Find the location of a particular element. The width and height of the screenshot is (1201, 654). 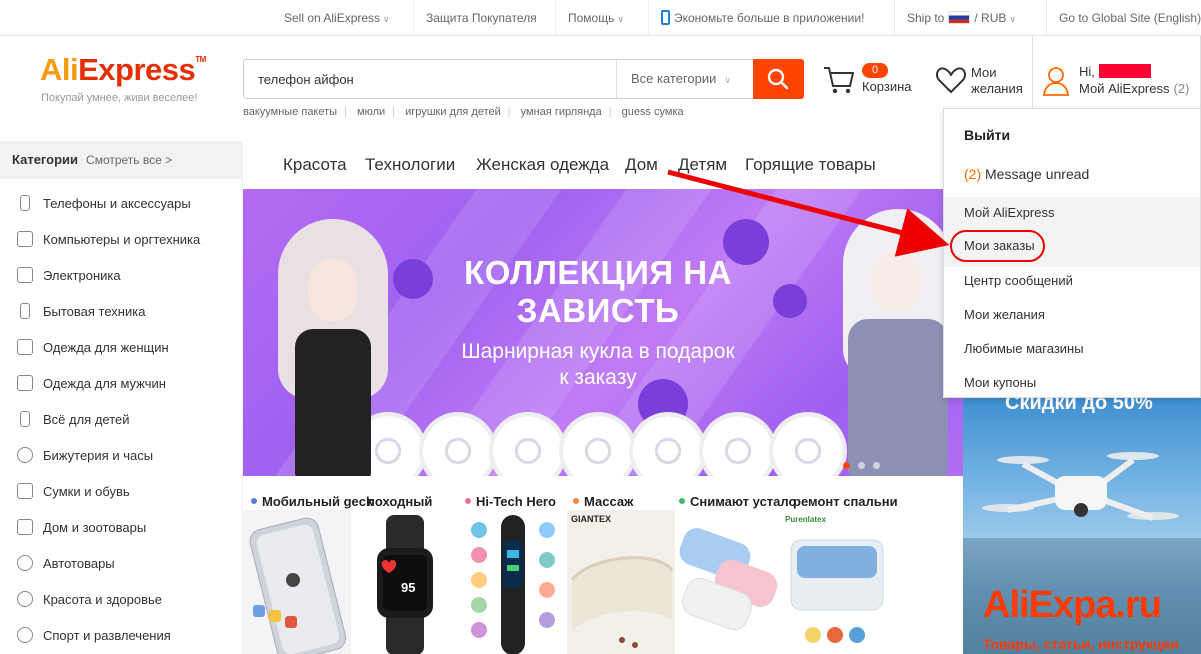

product-title: Мобильный geck is located at coordinates (312, 501).